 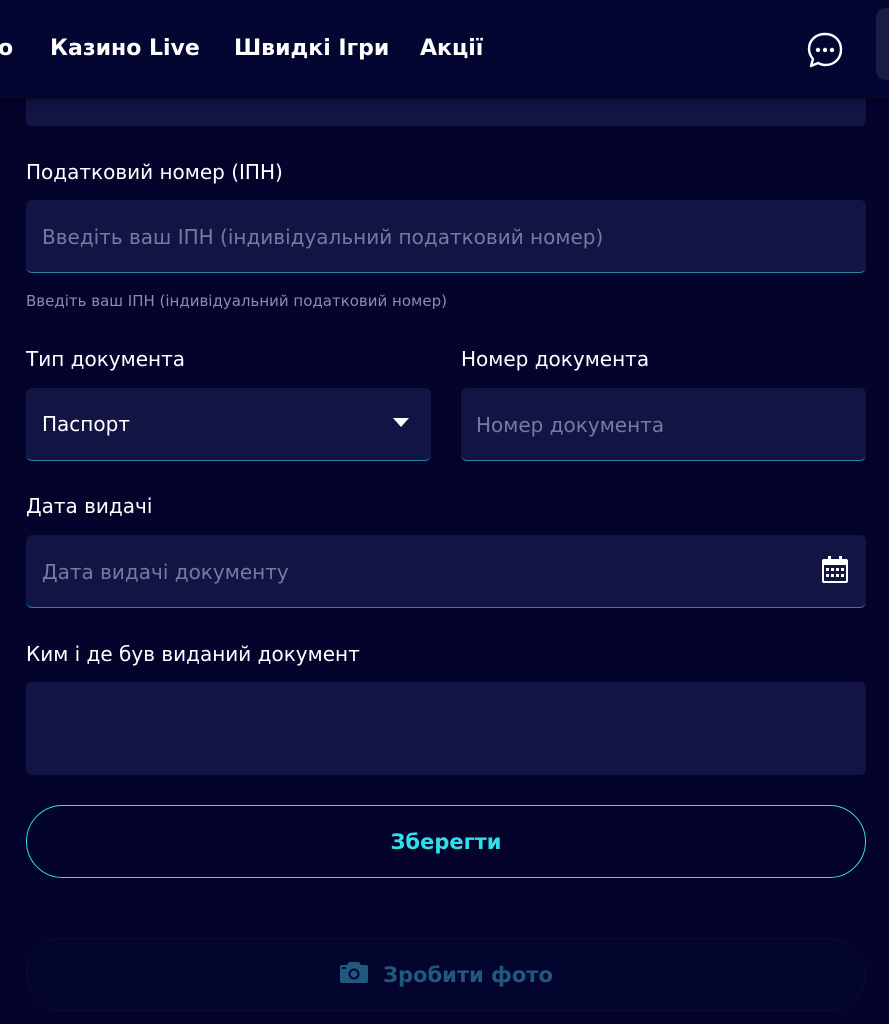 I want to click on take-photo-button: Зробити фото, so click(x=446, y=974).